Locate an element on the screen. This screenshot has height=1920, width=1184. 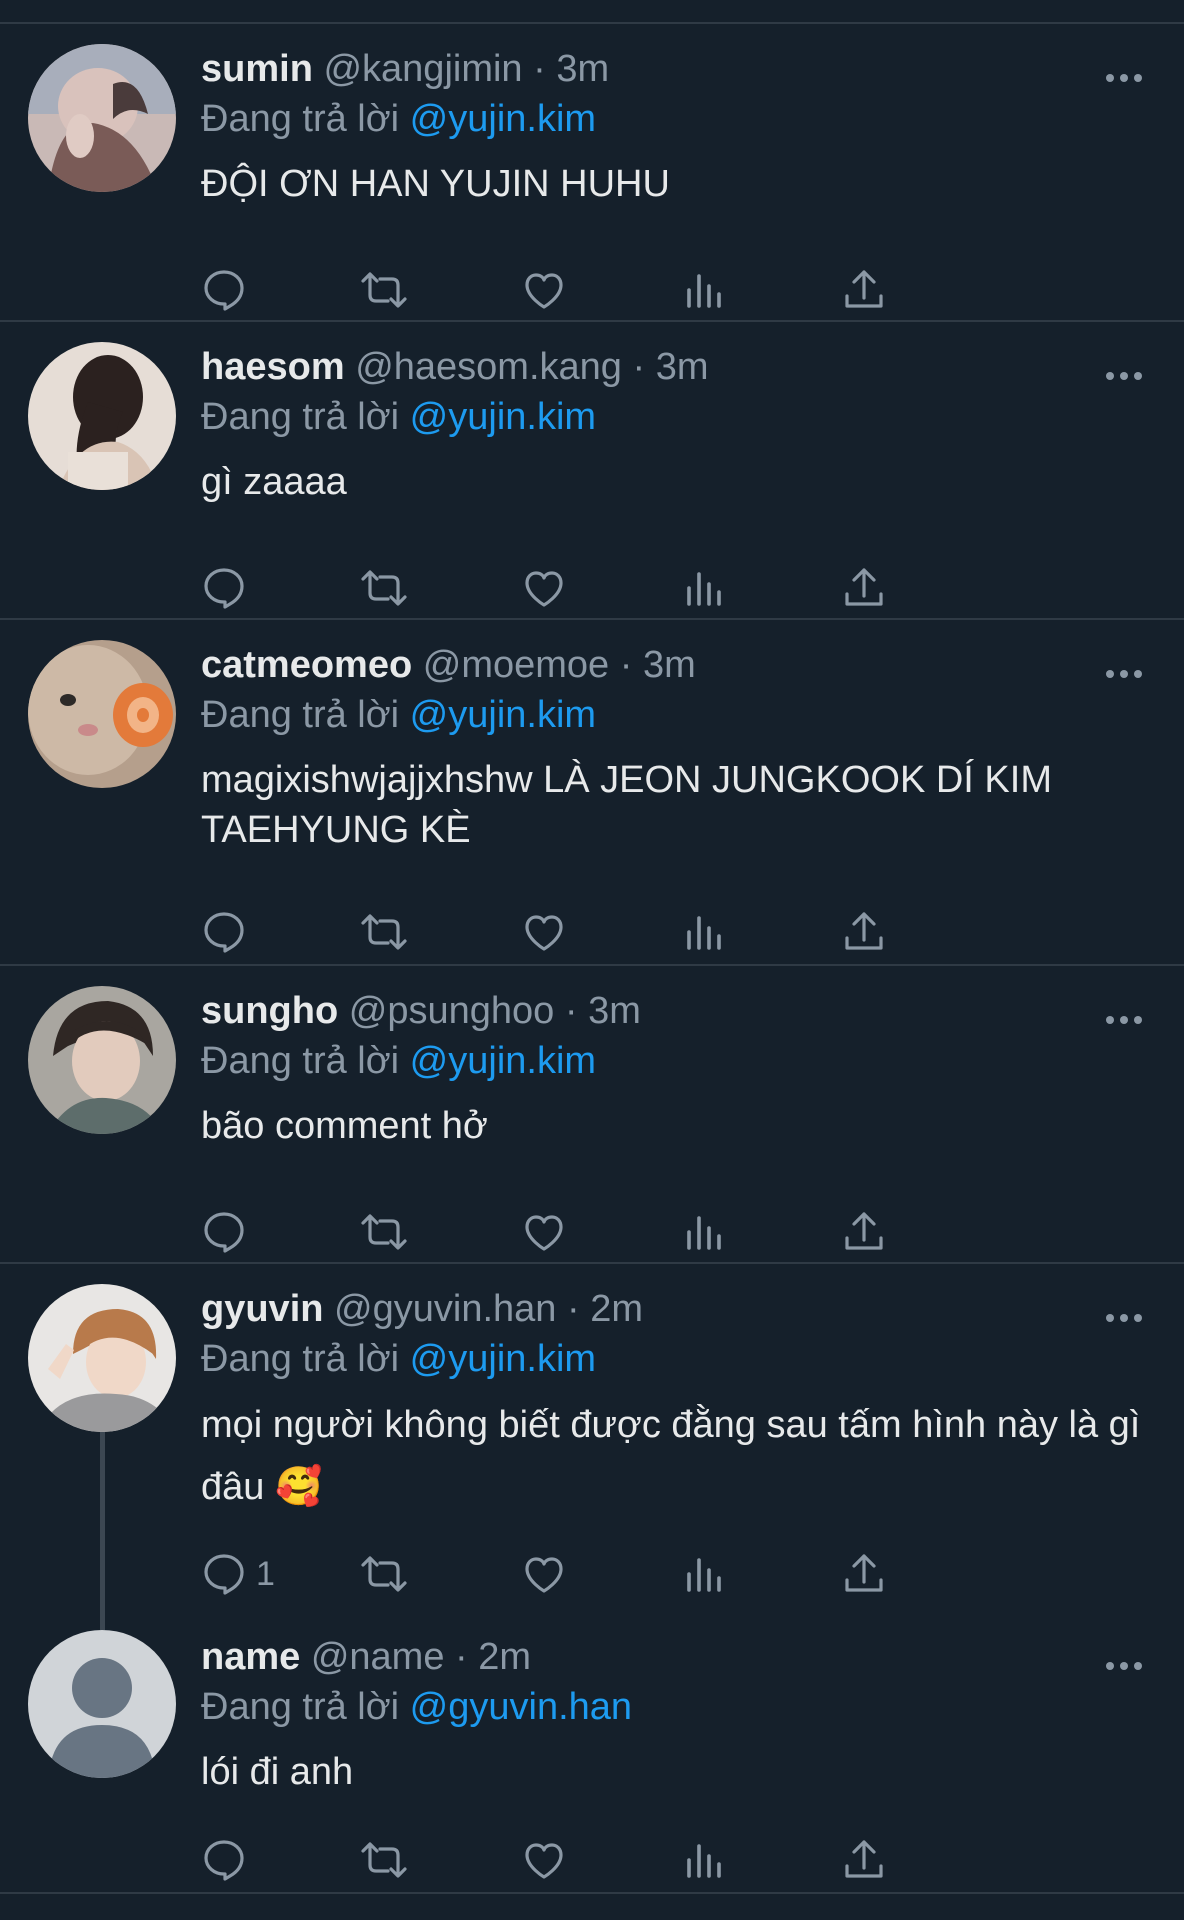
replying-to-mention: @gyuvin.han is located at coordinates (521, 1707).